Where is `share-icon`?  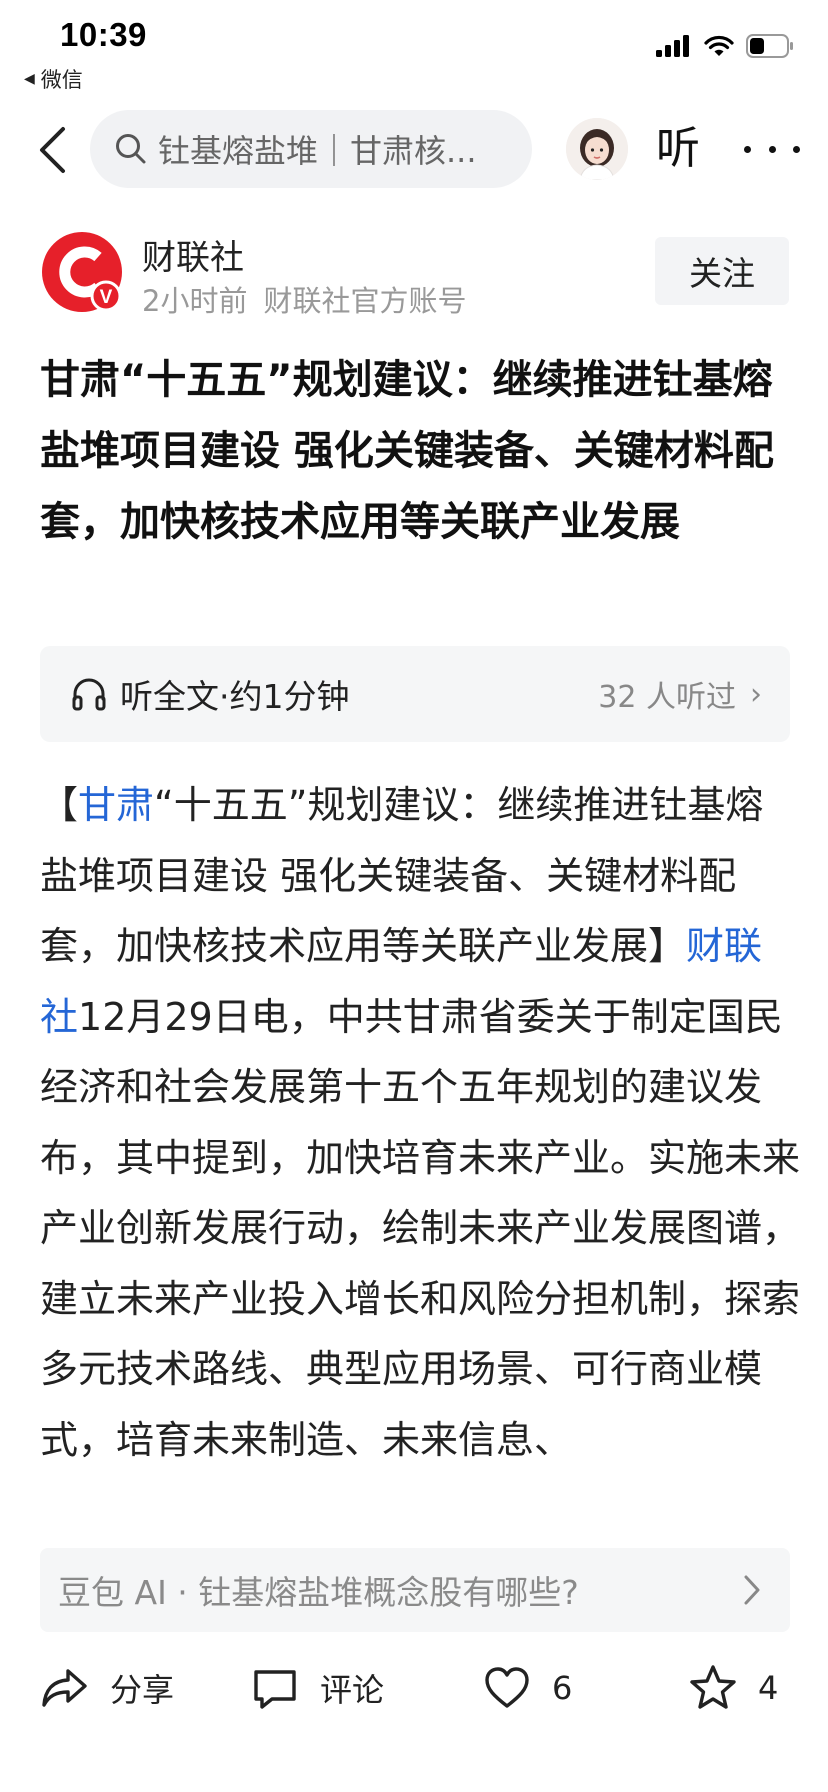
share-icon is located at coordinates (64, 1688).